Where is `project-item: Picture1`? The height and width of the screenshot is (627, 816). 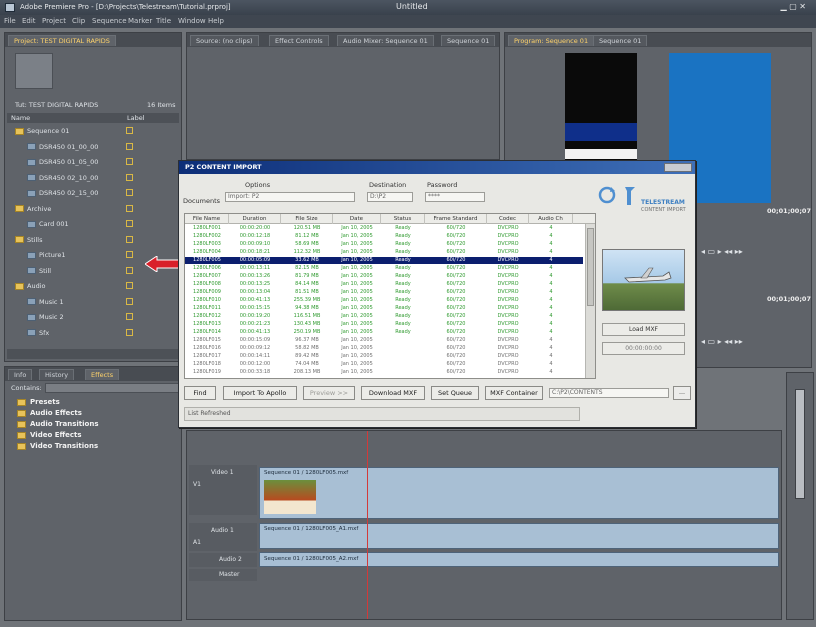 project-item: Picture1 is located at coordinates (86, 255).